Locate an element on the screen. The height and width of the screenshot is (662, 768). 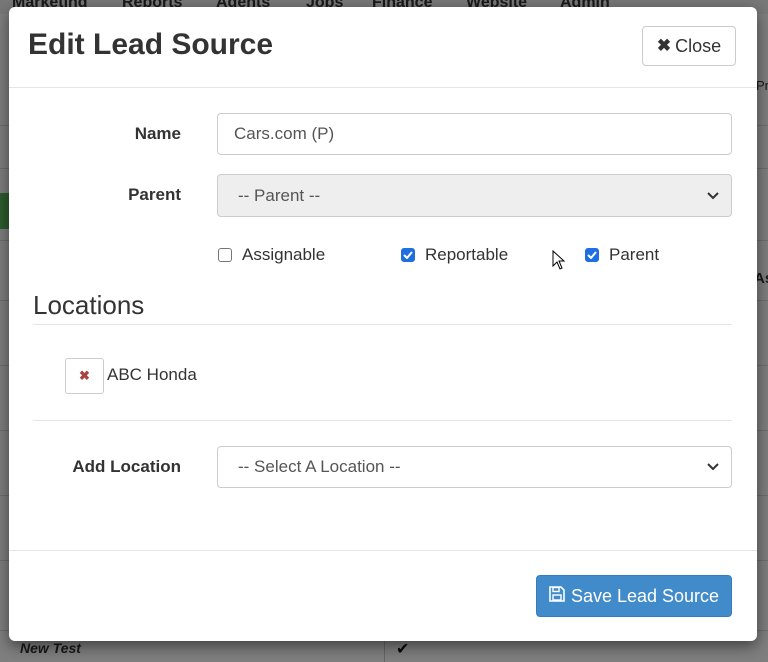
close-icon: ✖ is located at coordinates (664, 45).